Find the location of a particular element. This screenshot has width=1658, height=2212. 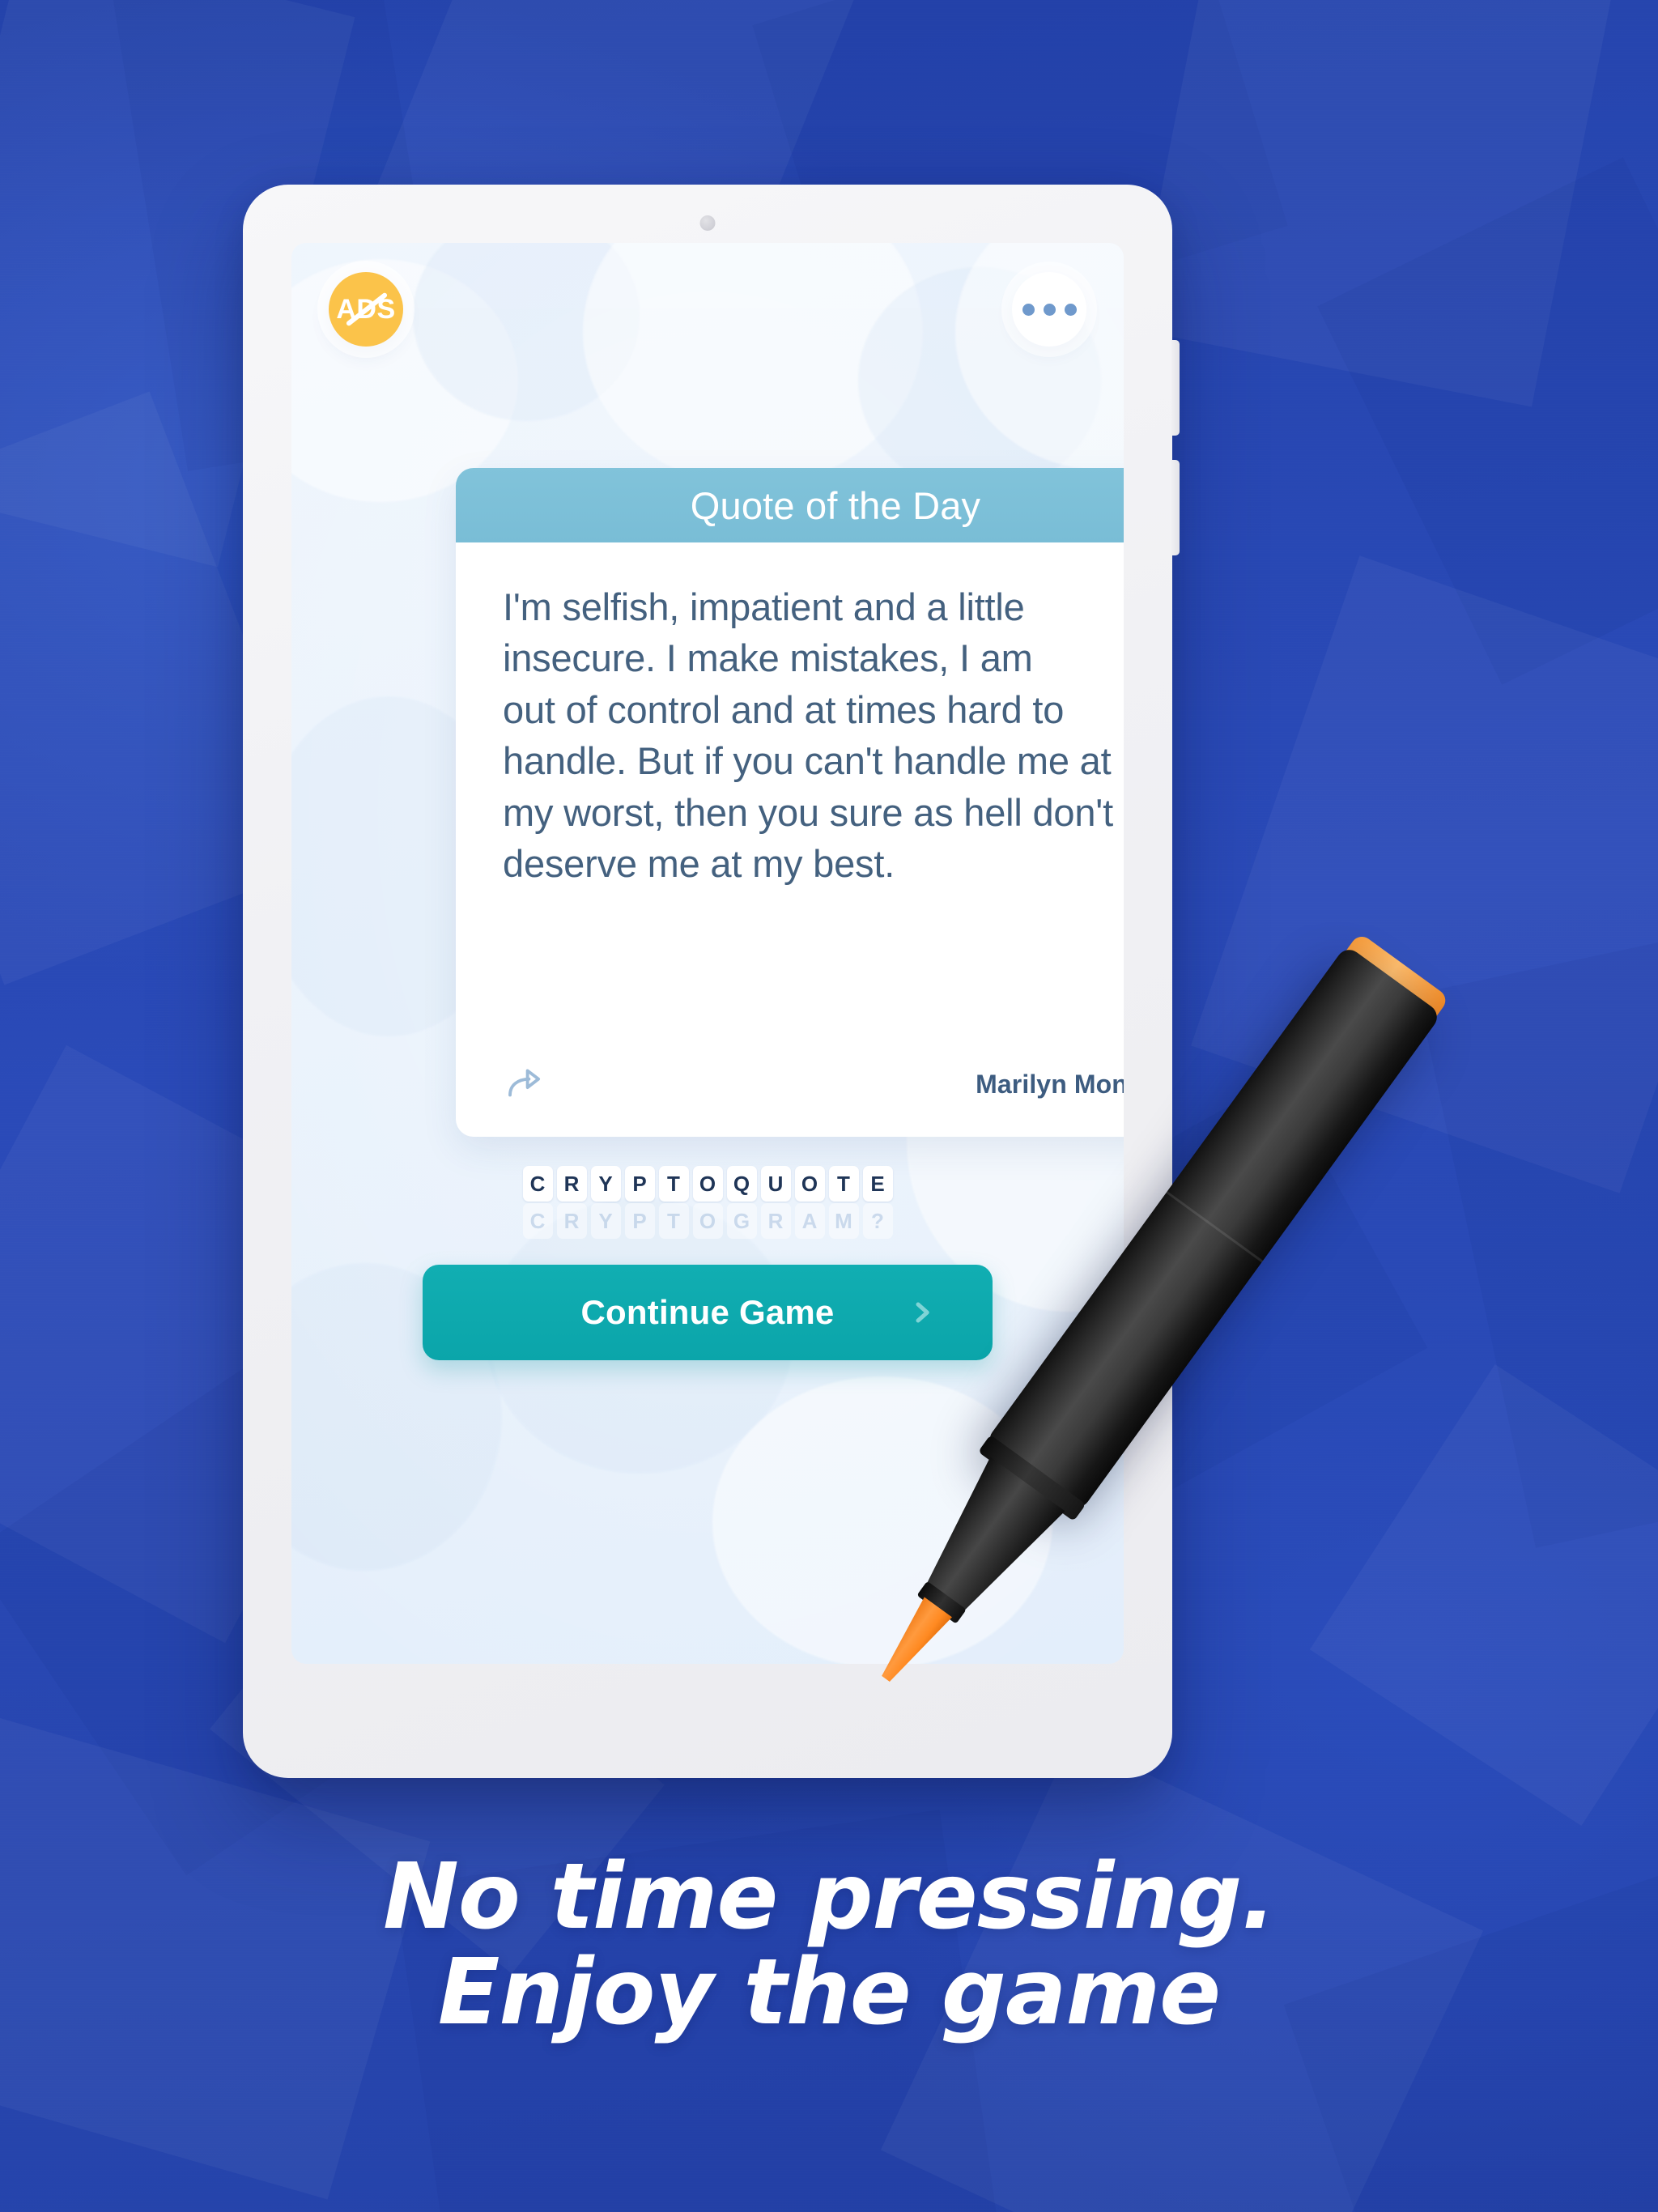

more-options-button is located at coordinates (1049, 310).